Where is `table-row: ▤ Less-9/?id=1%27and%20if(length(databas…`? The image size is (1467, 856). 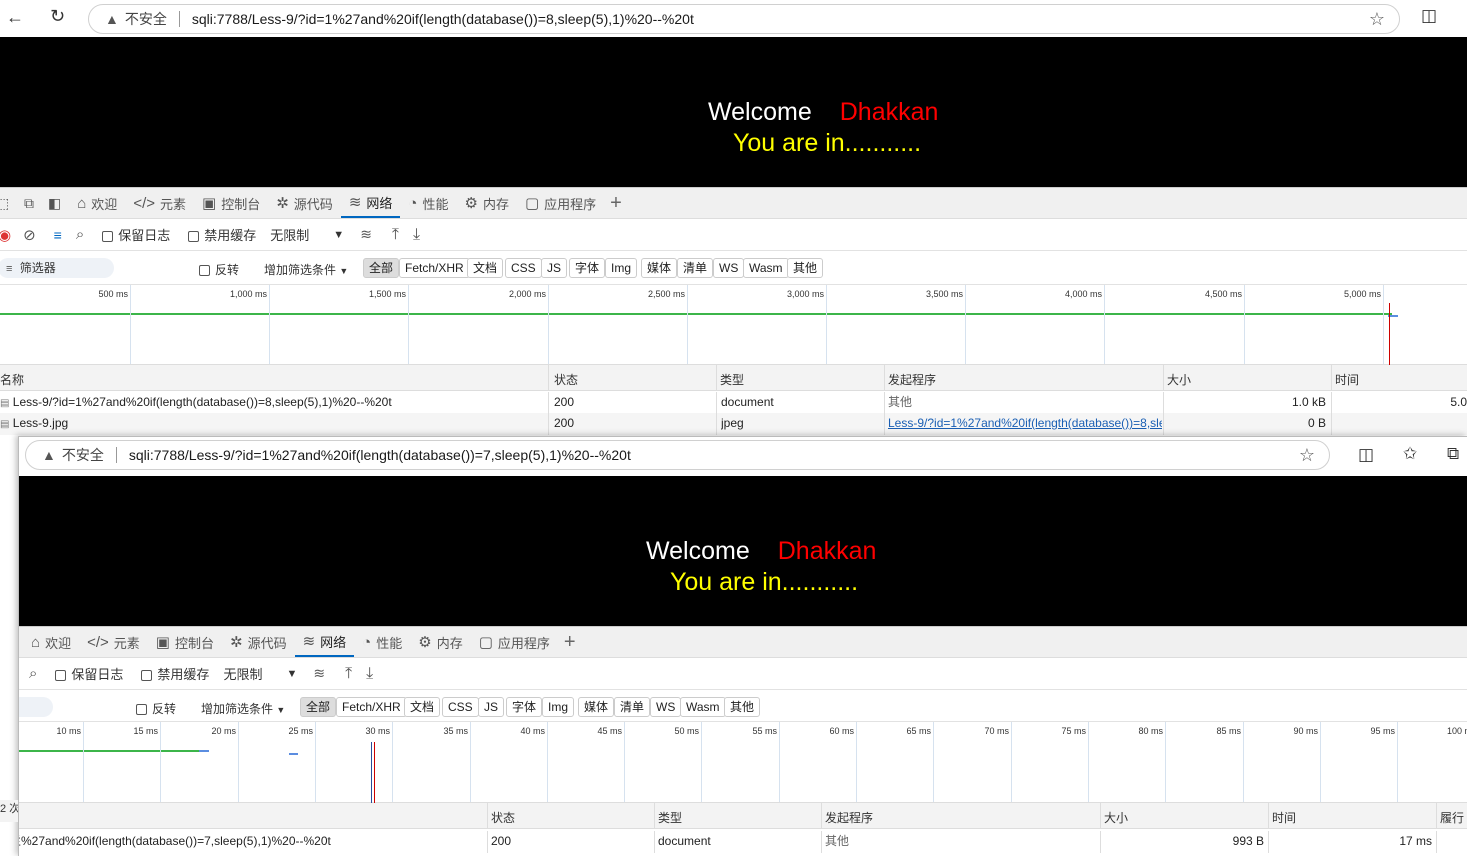 table-row: ▤ Less-9/?id=1%27and%20if(length(databas… is located at coordinates (733, 402).